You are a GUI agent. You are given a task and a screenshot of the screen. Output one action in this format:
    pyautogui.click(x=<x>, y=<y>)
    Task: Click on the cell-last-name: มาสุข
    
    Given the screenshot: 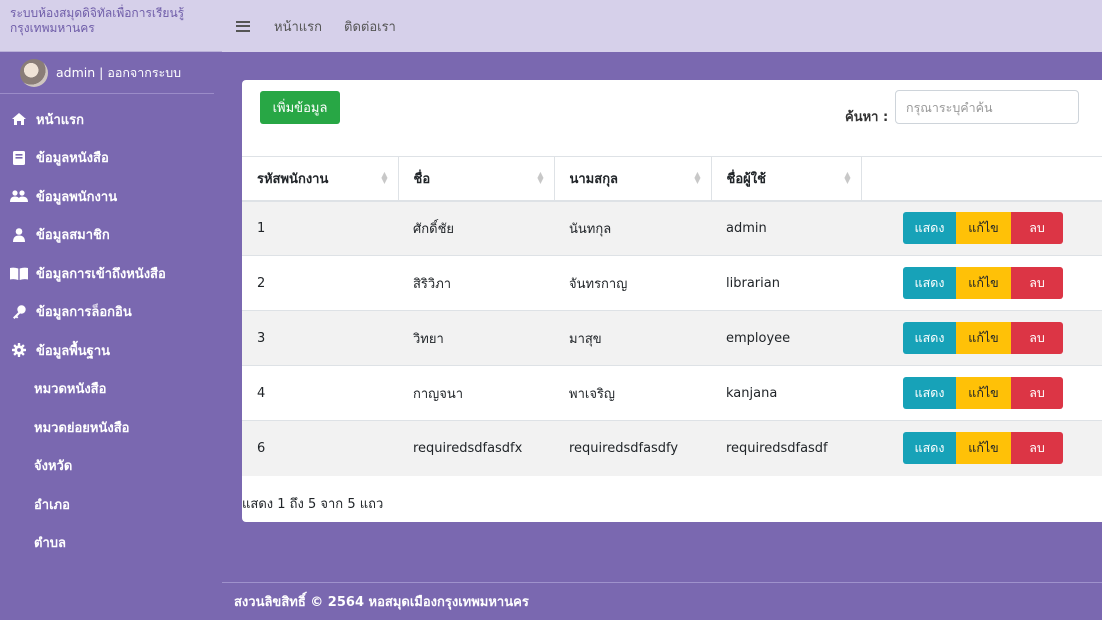 What is the action you would take?
    pyautogui.click(x=632, y=338)
    